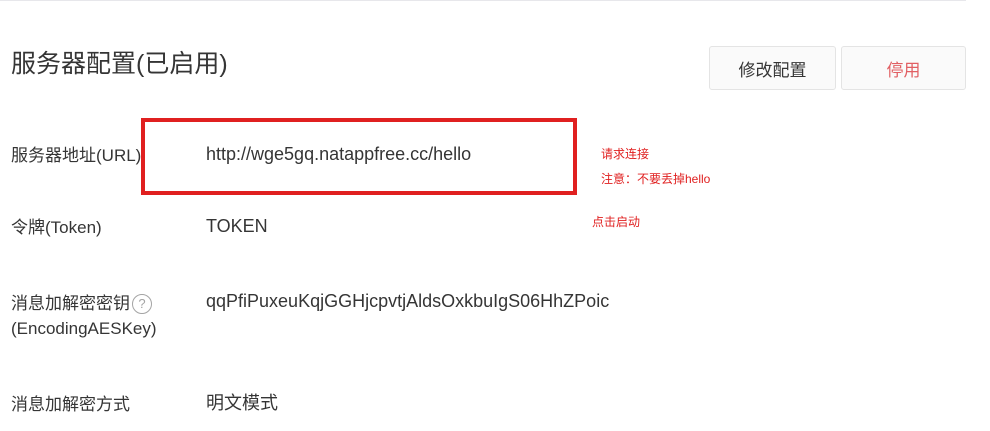  What do you see at coordinates (70, 303) in the screenshot?
I see `aeskey-label-line1: 消息加解密密钥` at bounding box center [70, 303].